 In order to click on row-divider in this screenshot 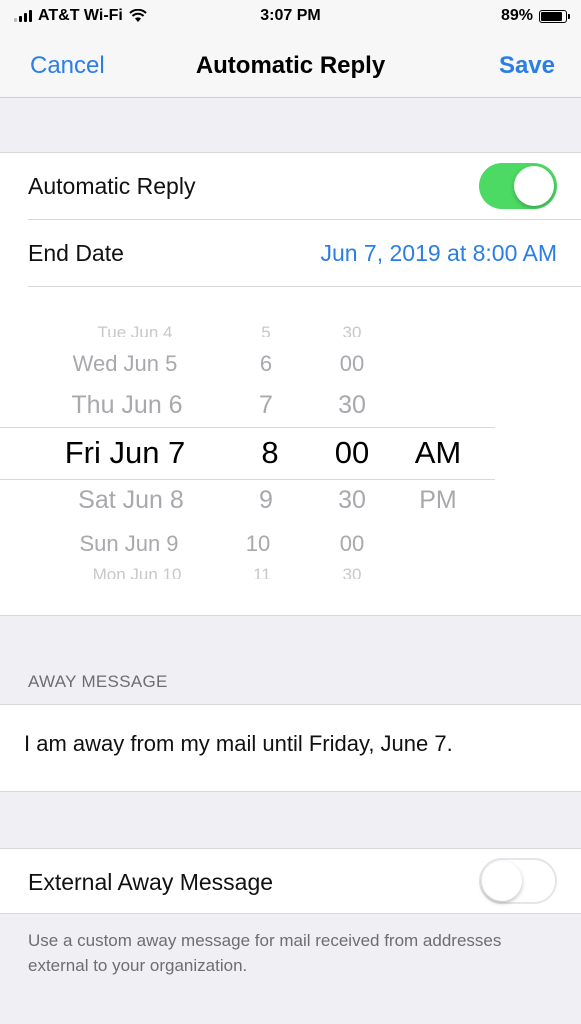, I will do `click(304, 286)`.